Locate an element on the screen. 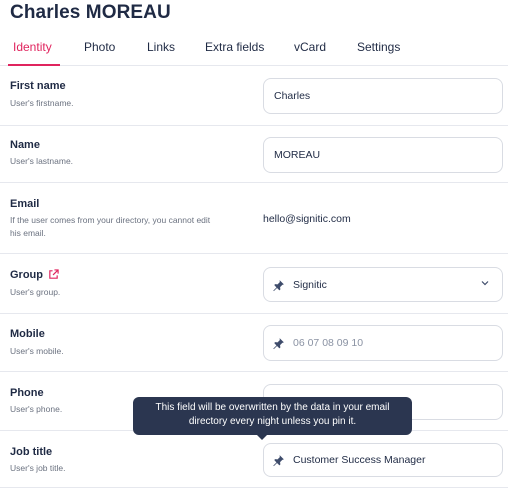  group-label: Group is located at coordinates (26, 275).